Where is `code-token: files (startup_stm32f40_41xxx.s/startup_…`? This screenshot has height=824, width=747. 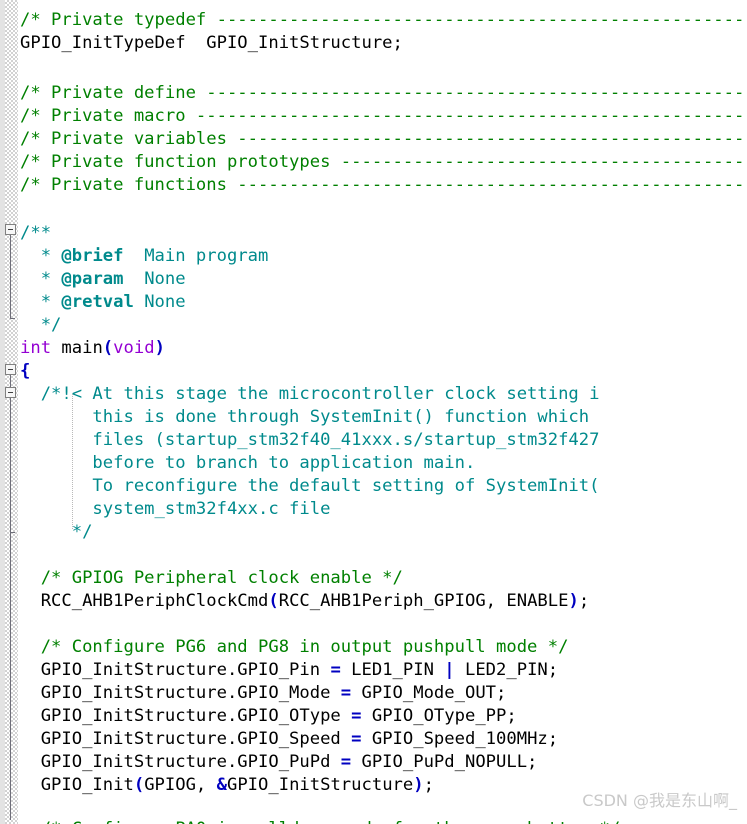 code-token: files (startup_stm32f40_41xxx.s/startup_… is located at coordinates (310, 440).